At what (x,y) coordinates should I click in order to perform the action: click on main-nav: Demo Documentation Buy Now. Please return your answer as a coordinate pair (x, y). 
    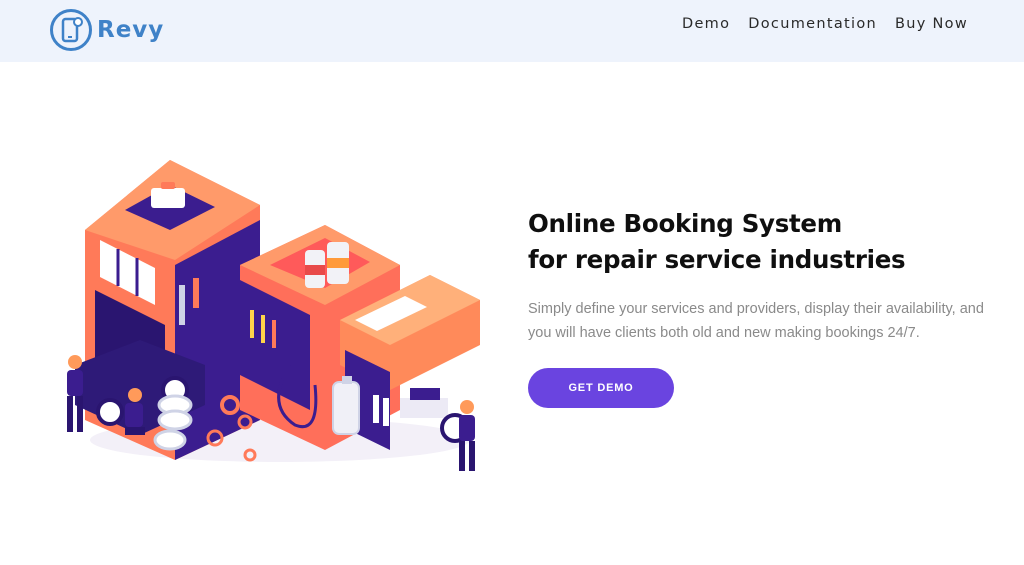
    Looking at the image, I should click on (825, 24).